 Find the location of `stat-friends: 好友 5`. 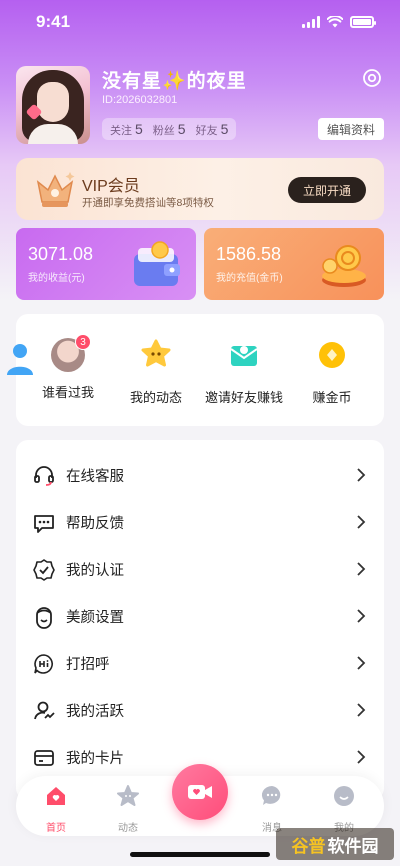

stat-friends: 好友 5 is located at coordinates (212, 129).